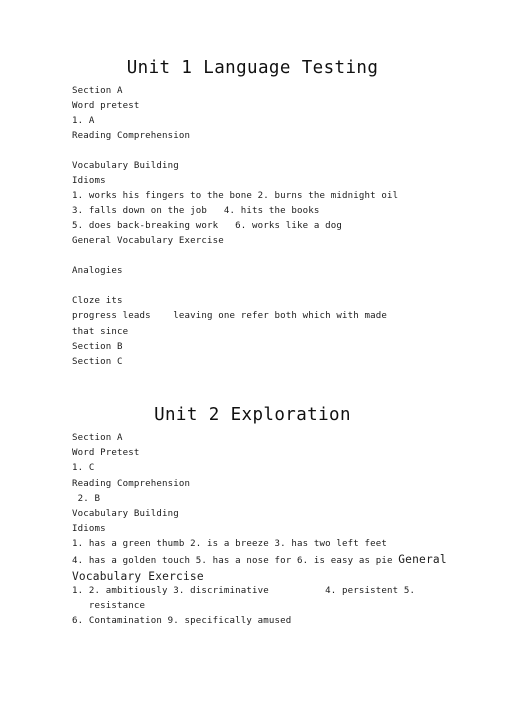  Describe the element at coordinates (252, 387) in the screenshot. I see `inter-unit-spacer` at that location.